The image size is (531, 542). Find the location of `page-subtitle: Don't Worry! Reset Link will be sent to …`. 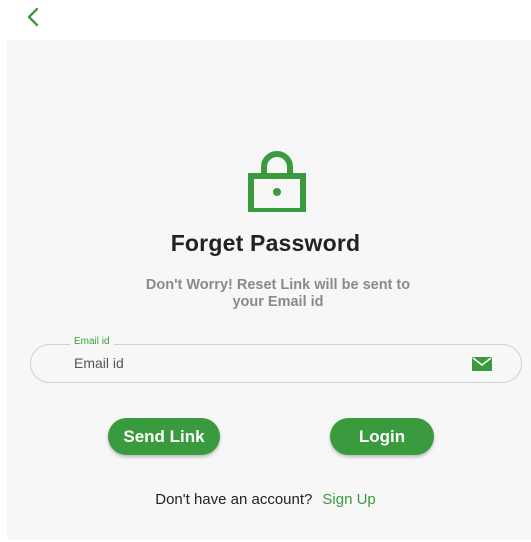

page-subtitle: Don't Worry! Reset Link will be sent to … is located at coordinates (278, 293).